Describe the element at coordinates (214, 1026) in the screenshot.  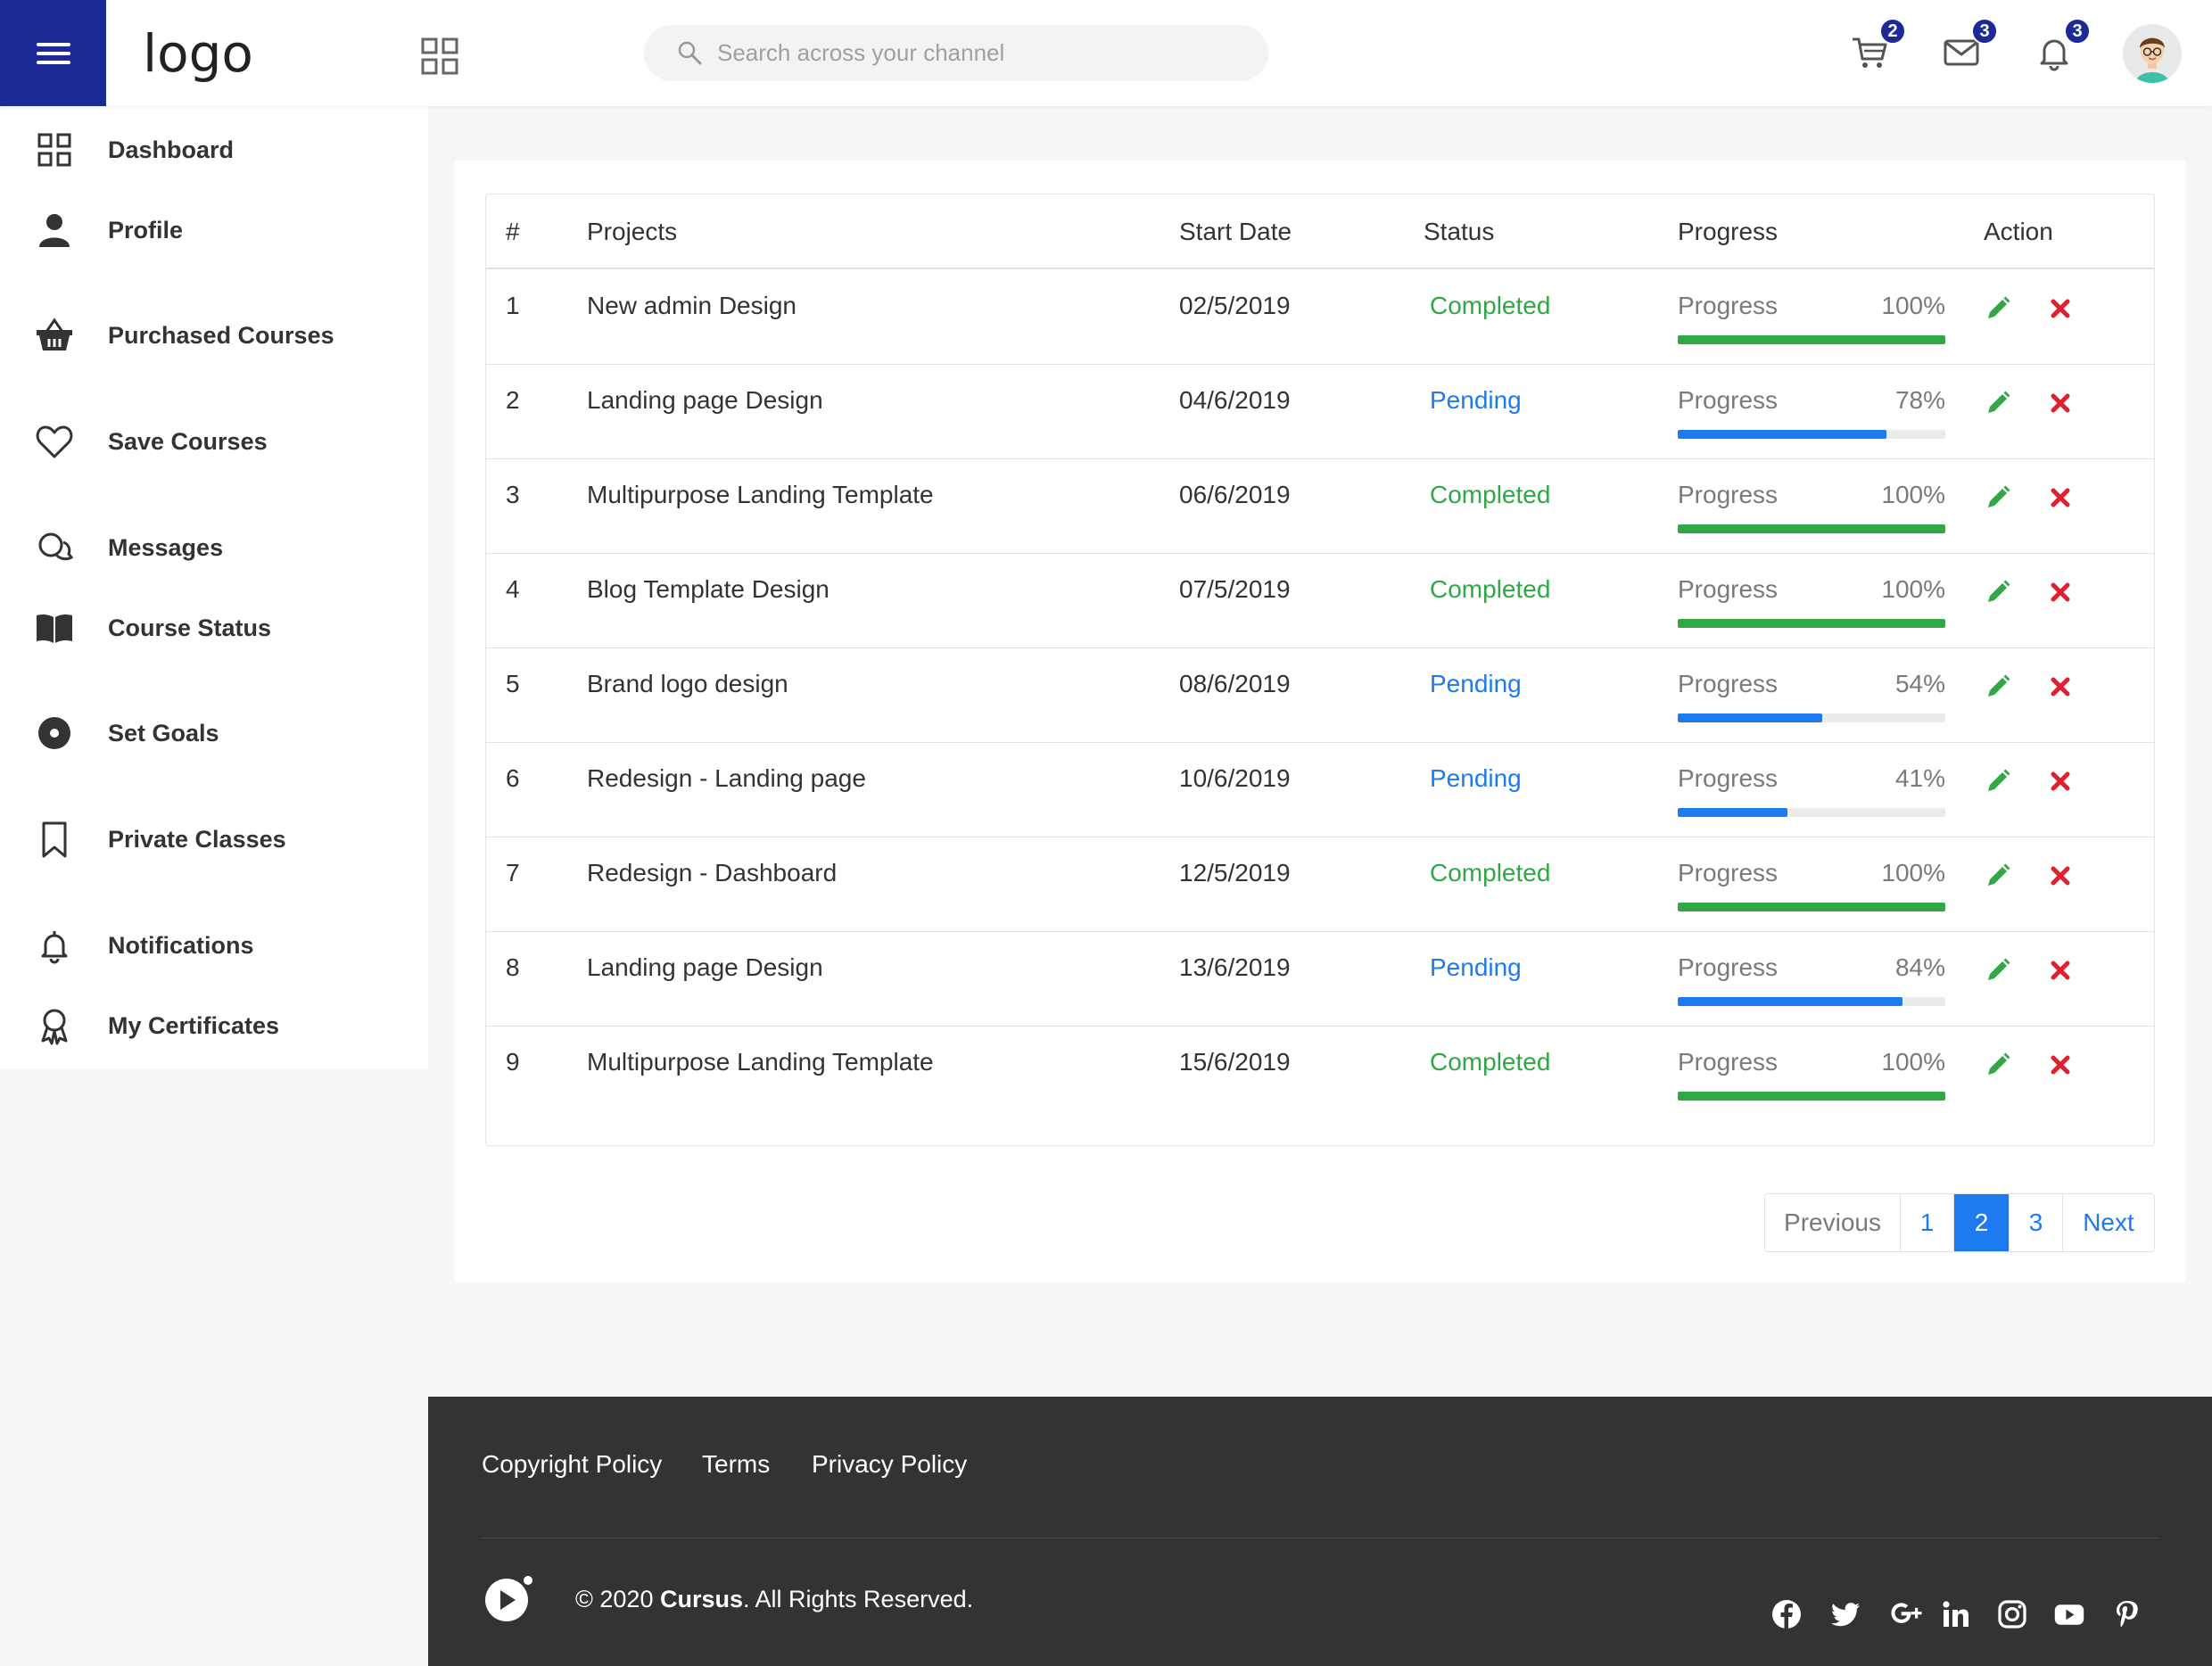
I see `sidebar-item-my-certificates: My Certificates` at that location.